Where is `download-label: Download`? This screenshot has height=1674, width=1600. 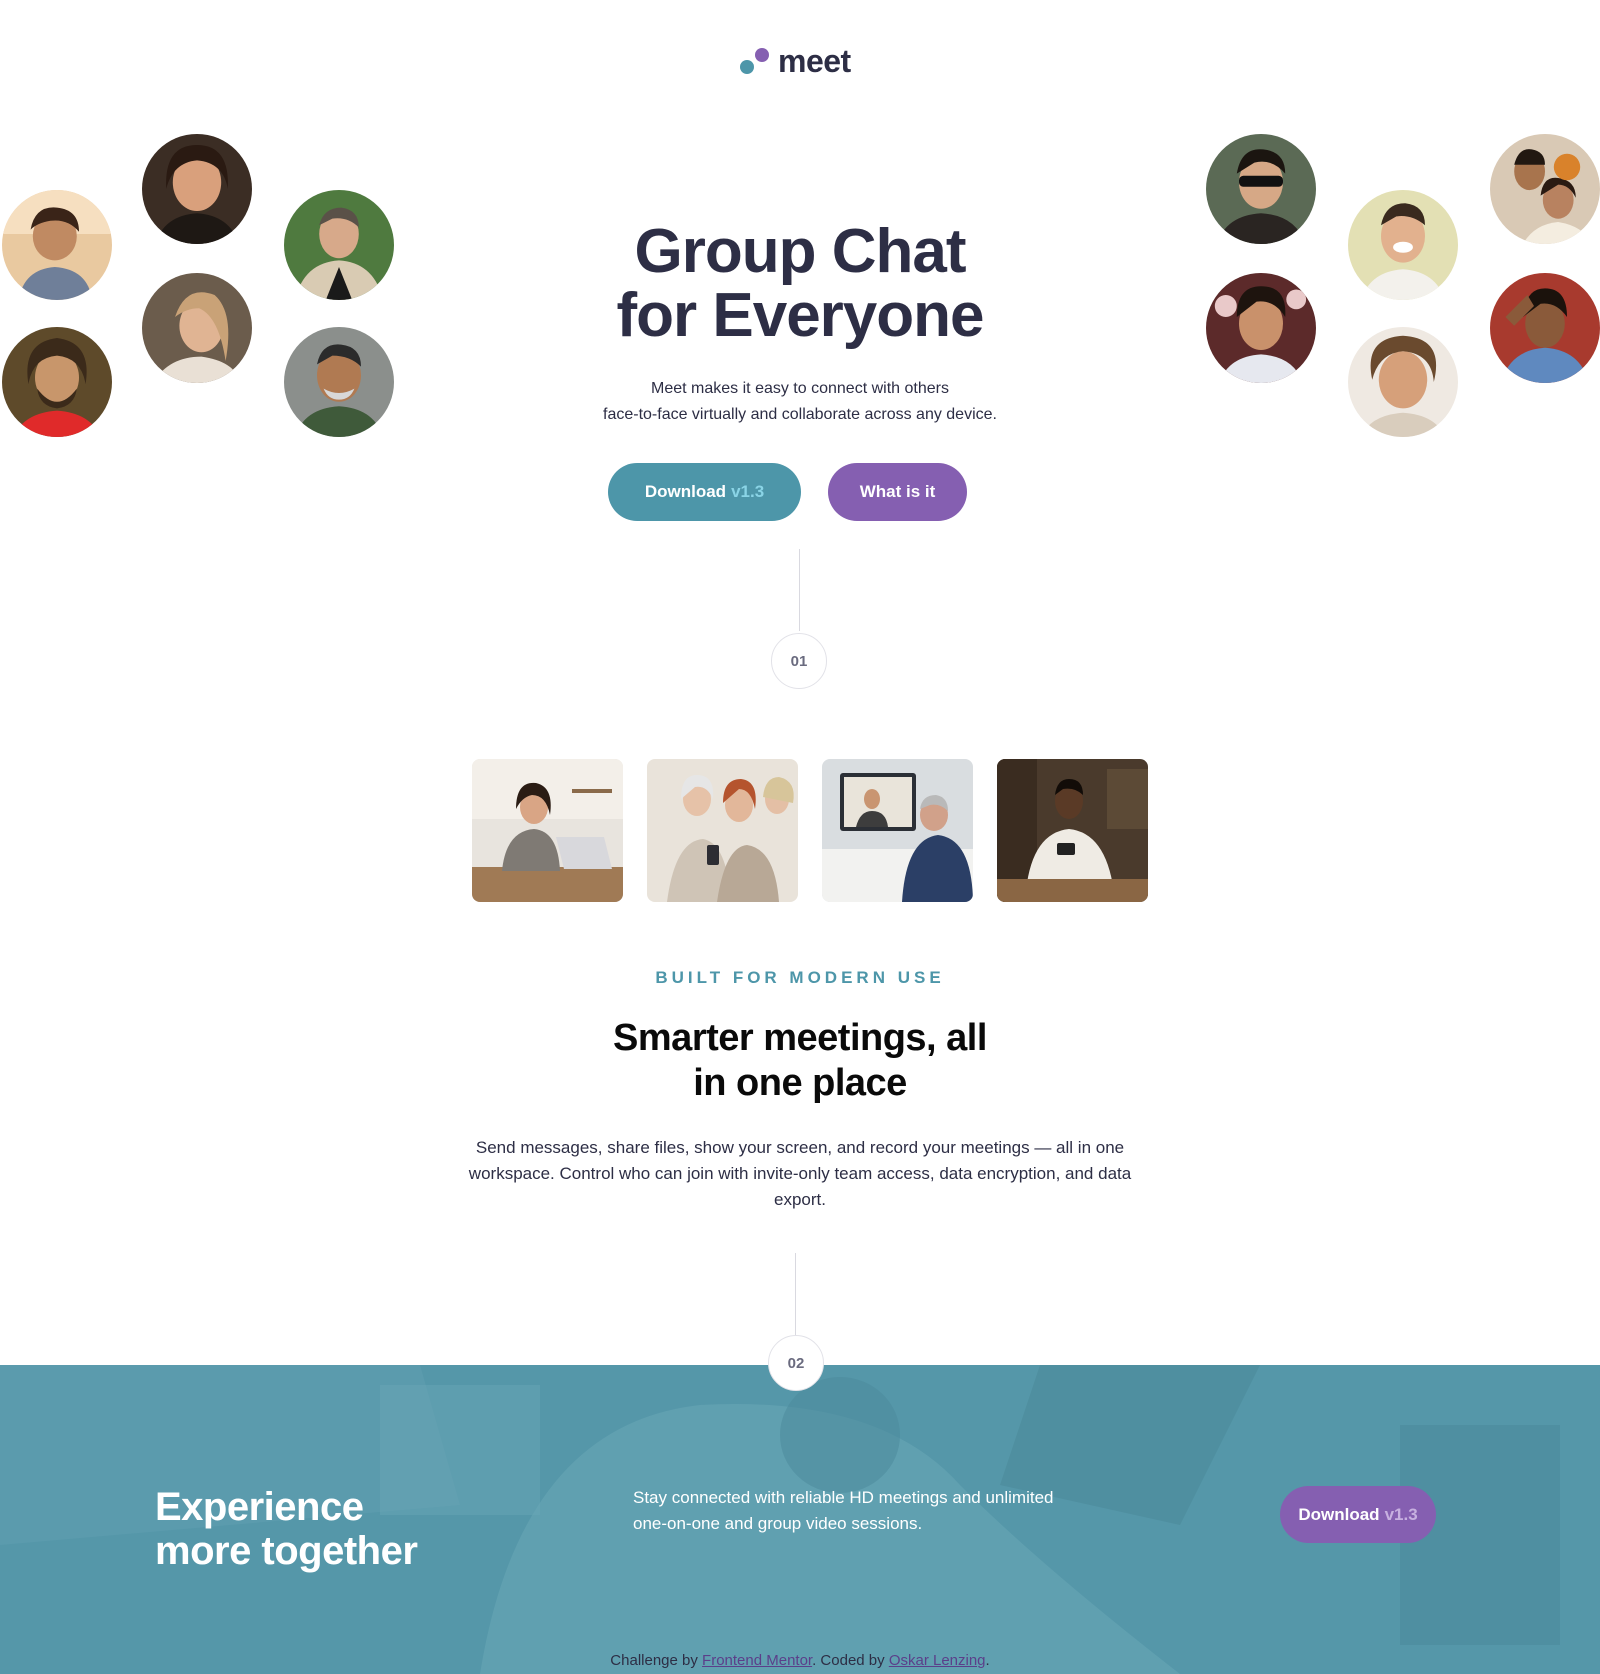 download-label: Download is located at coordinates (685, 491).